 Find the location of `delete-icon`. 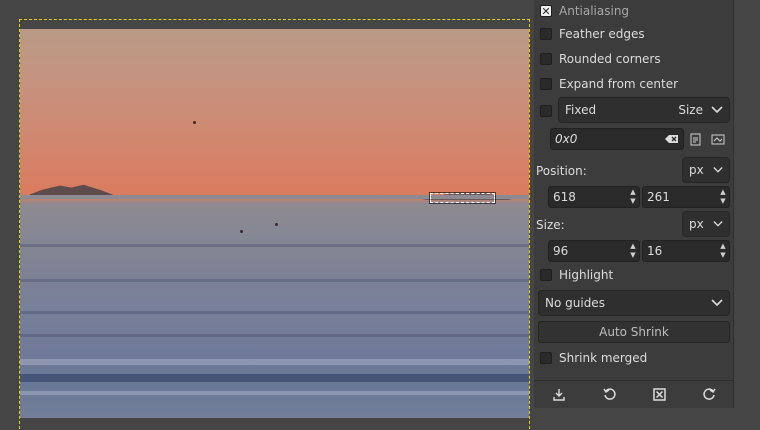

delete-icon is located at coordinates (659, 395).